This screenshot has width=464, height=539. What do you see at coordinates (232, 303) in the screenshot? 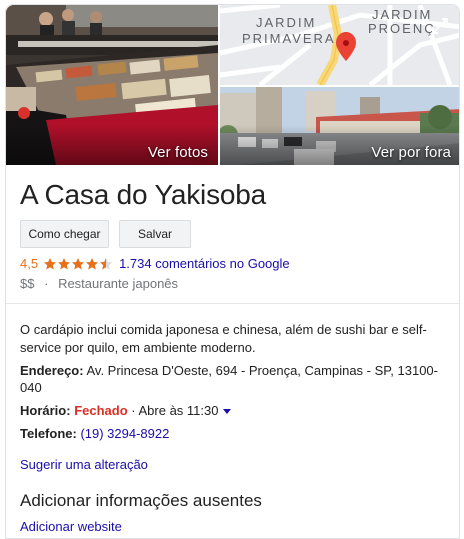
I see `section-divider` at bounding box center [232, 303].